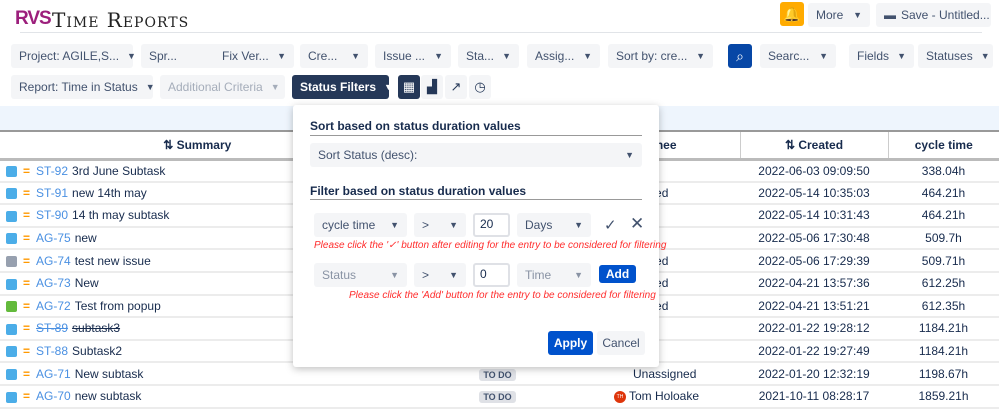  I want to click on filter-label: Statuses, so click(949, 56).